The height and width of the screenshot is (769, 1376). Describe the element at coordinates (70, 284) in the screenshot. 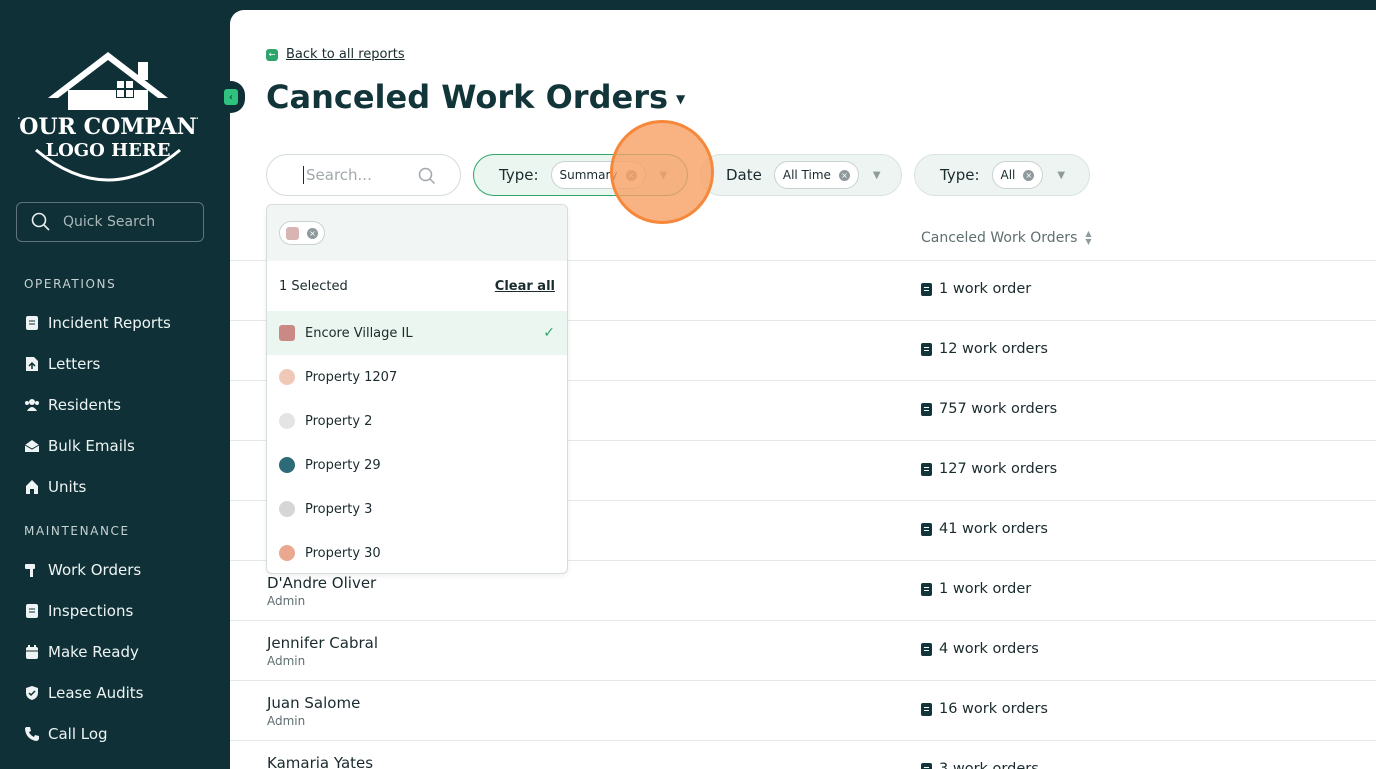

I see `section-label-operations: OPERATIONS` at that location.